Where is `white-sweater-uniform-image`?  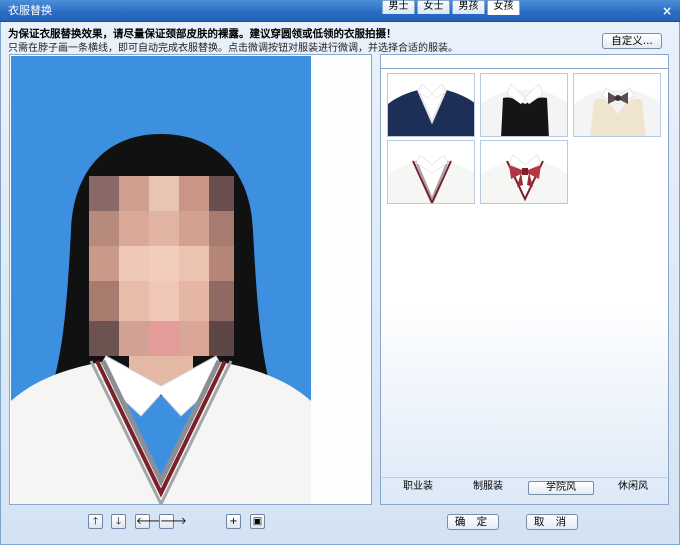
white-sweater-uniform-image is located at coordinates (431, 172).